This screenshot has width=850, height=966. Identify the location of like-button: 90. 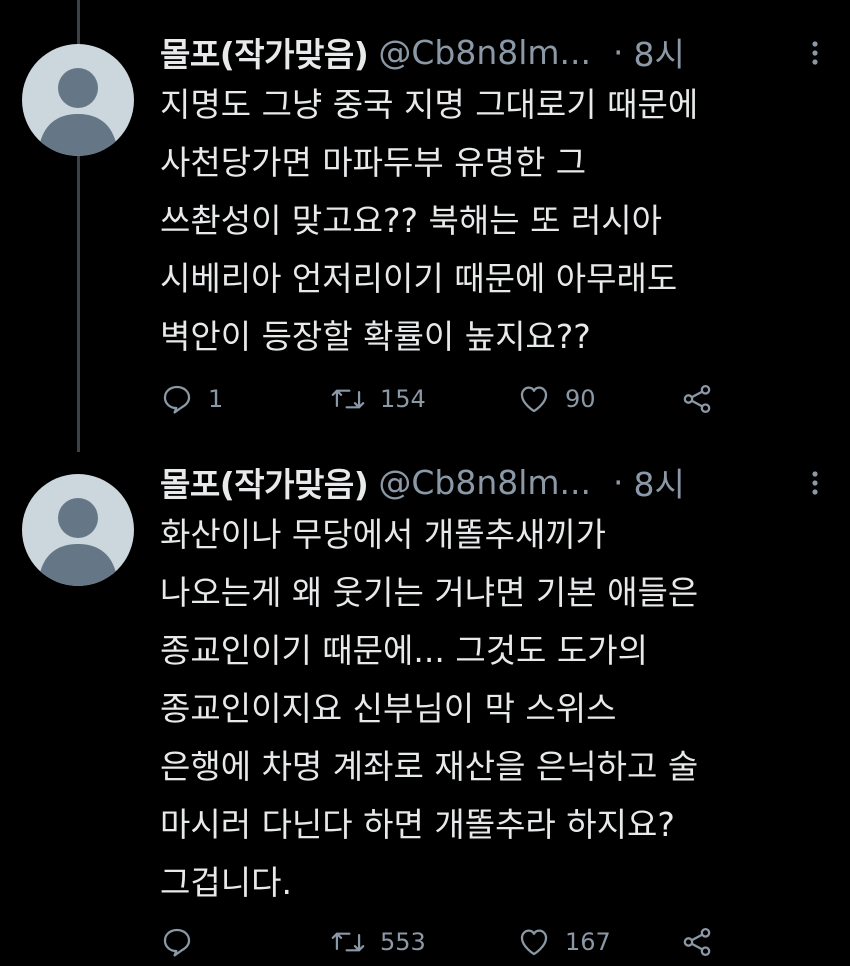
(556, 399).